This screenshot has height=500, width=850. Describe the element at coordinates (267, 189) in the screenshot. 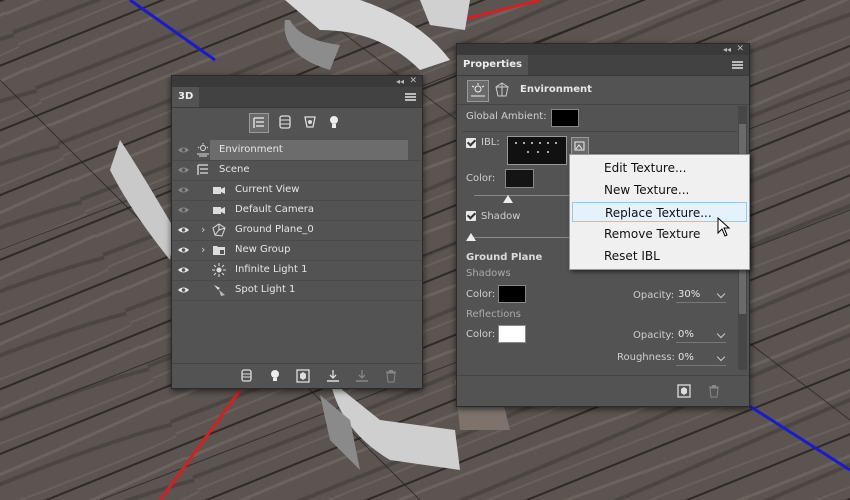

I see `row-label: Current View` at that location.